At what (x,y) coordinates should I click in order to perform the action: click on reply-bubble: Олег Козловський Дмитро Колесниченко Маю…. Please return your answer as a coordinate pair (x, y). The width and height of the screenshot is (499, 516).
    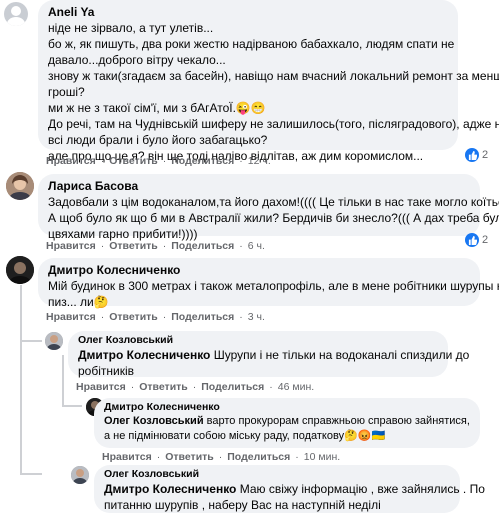
    Looking at the image, I should click on (289, 489).